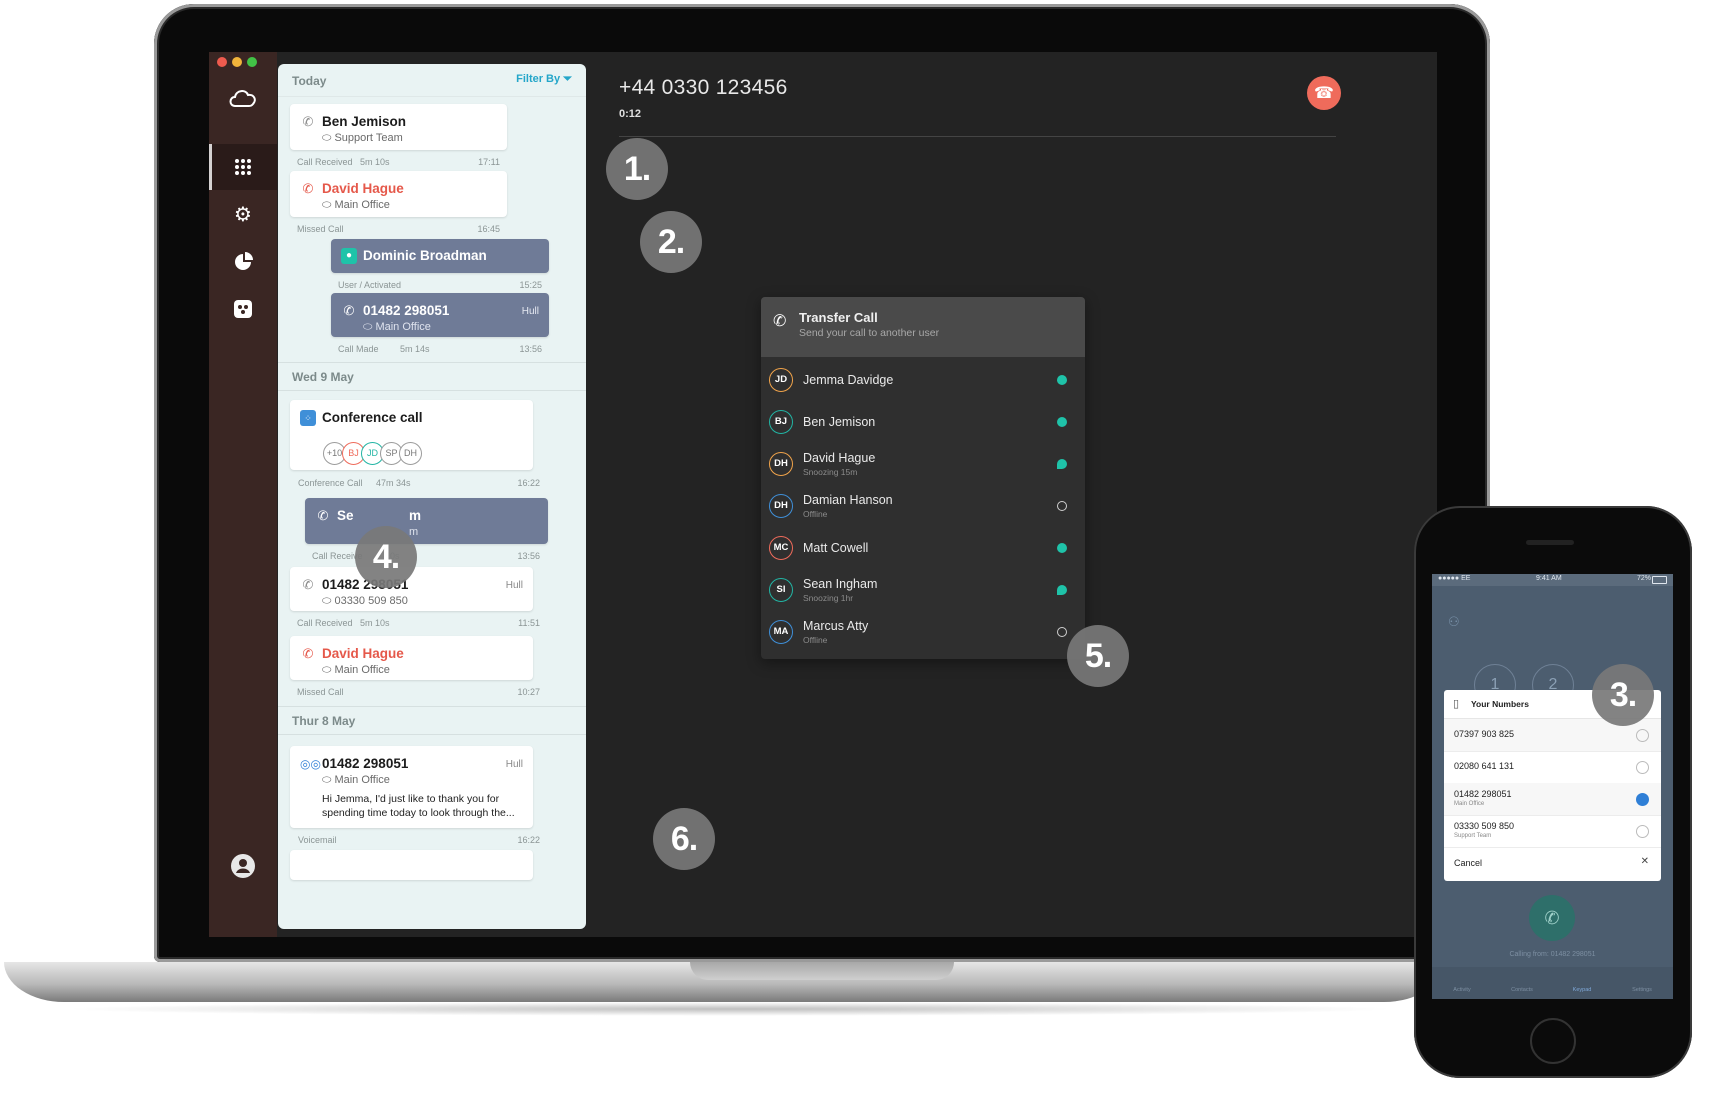  I want to click on phone-icon: ✆, so click(1552, 918).